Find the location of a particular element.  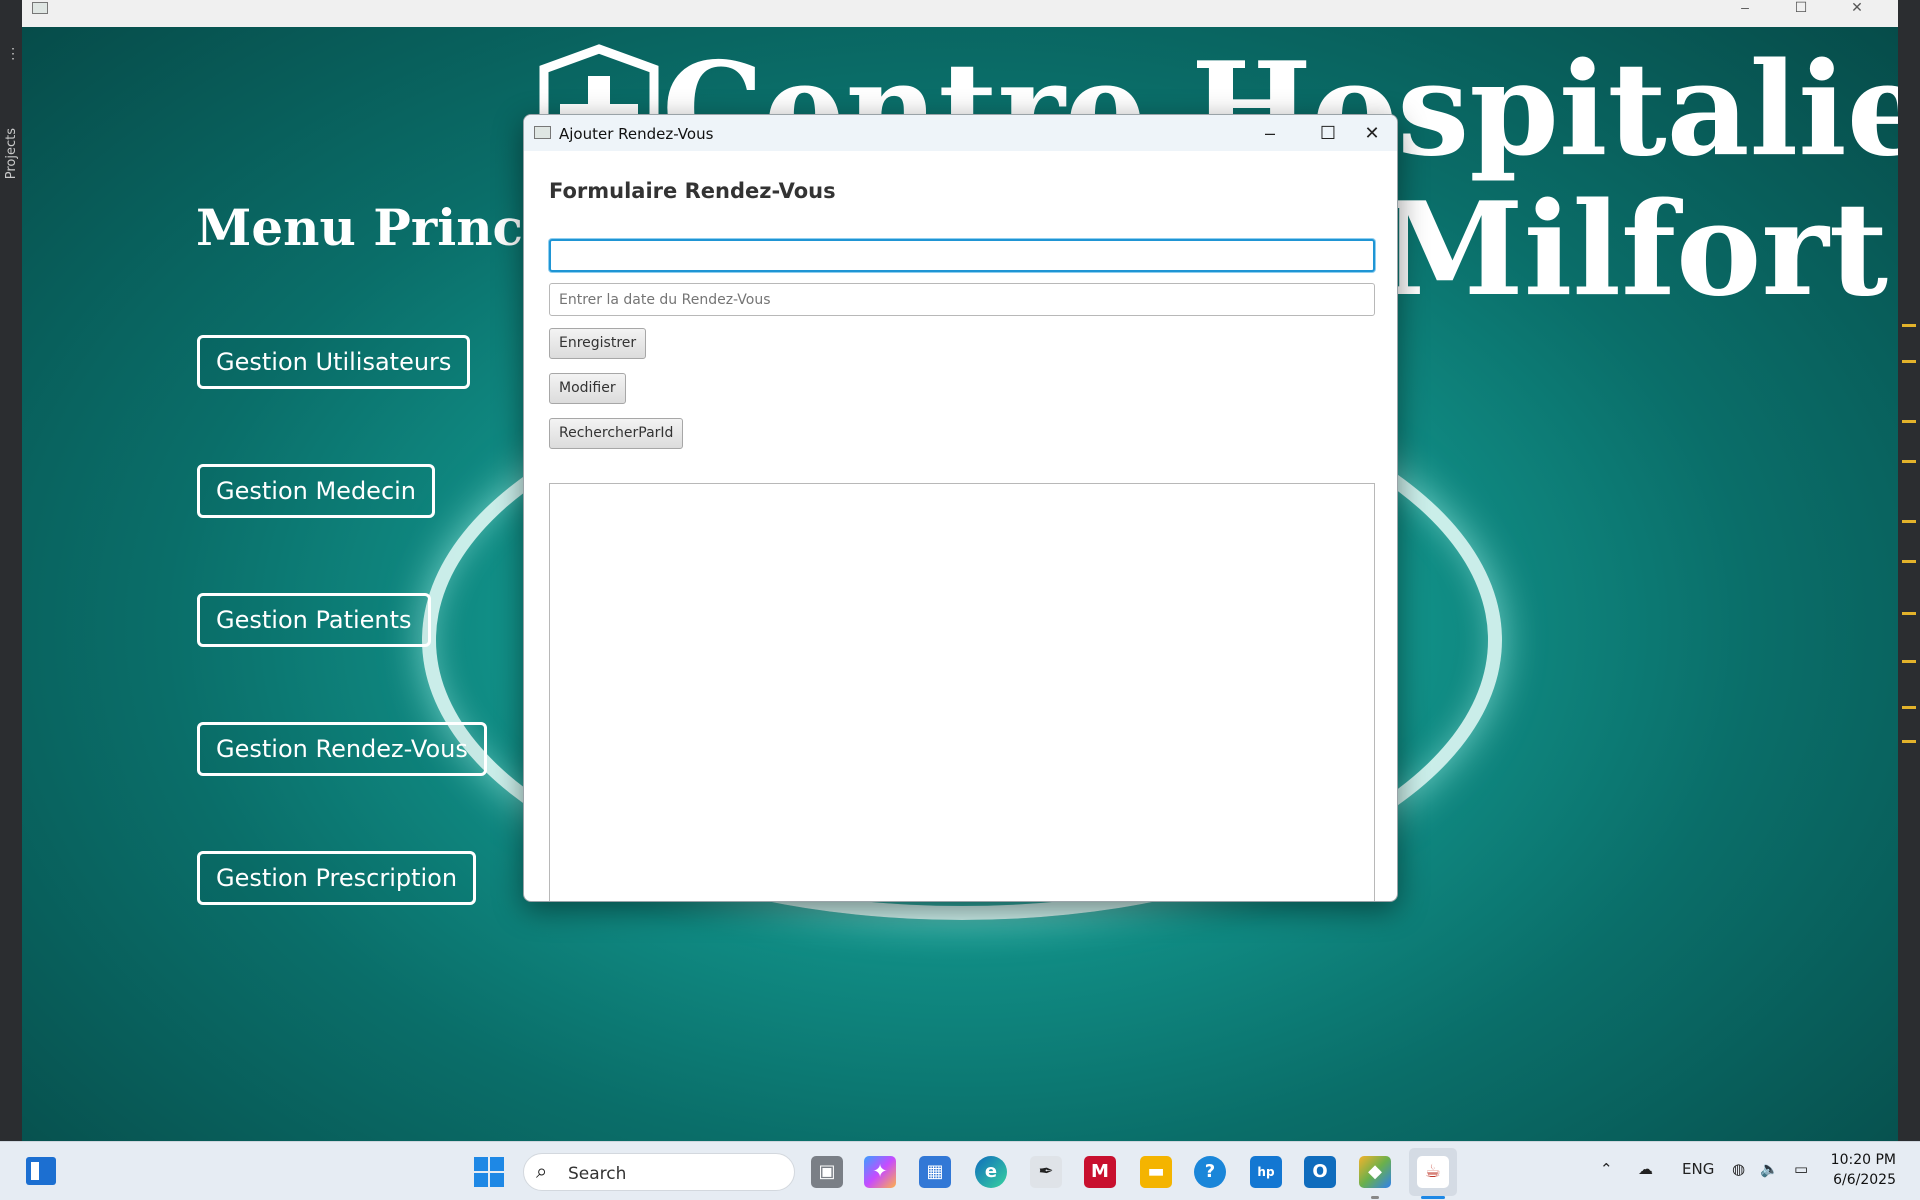

gestion-prescription-button: Gestion Prescription is located at coordinates (337, 878).